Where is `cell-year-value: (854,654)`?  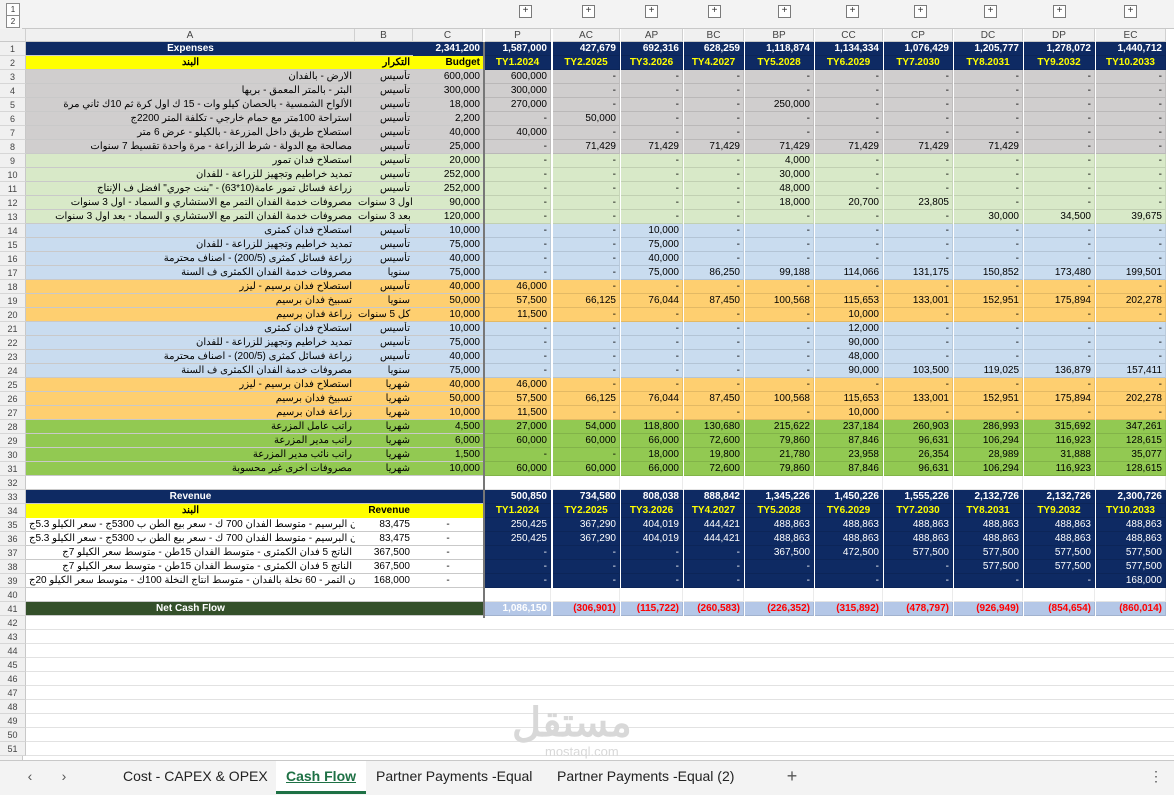 cell-year-value: (854,654) is located at coordinates (1059, 609).